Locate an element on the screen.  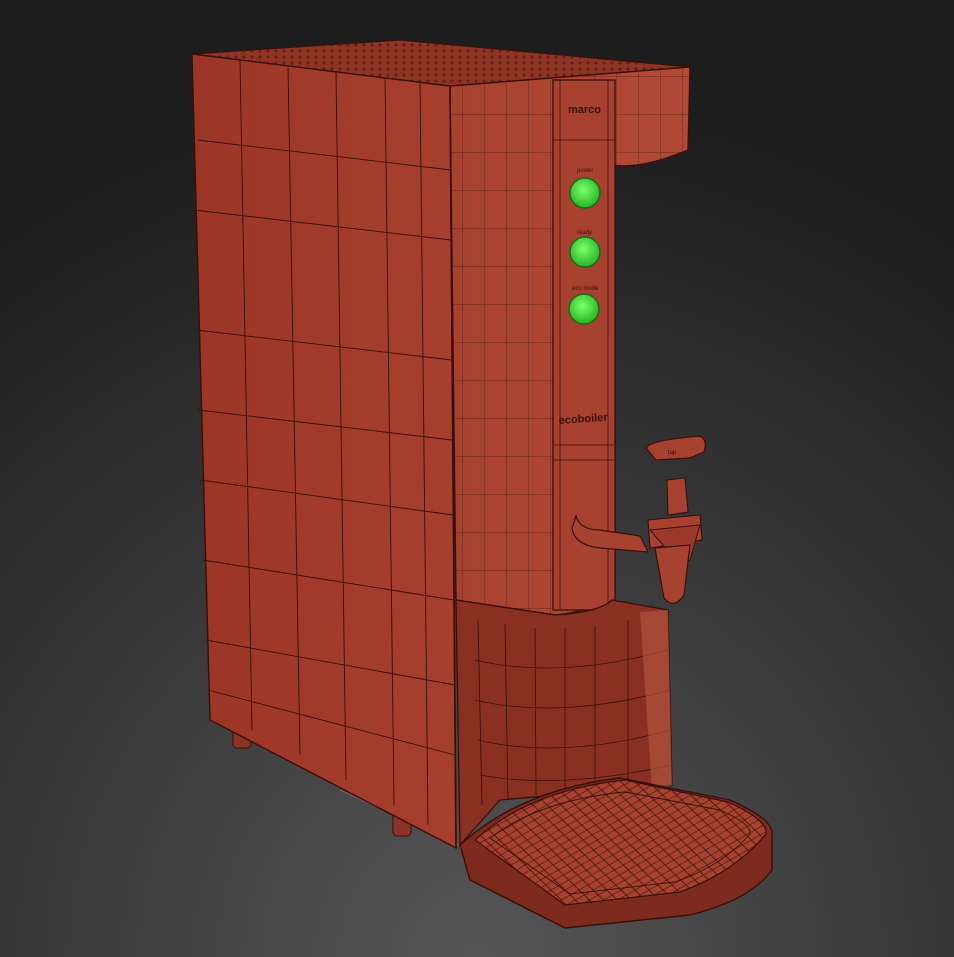
tap-label: tap is located at coordinates (672, 453).